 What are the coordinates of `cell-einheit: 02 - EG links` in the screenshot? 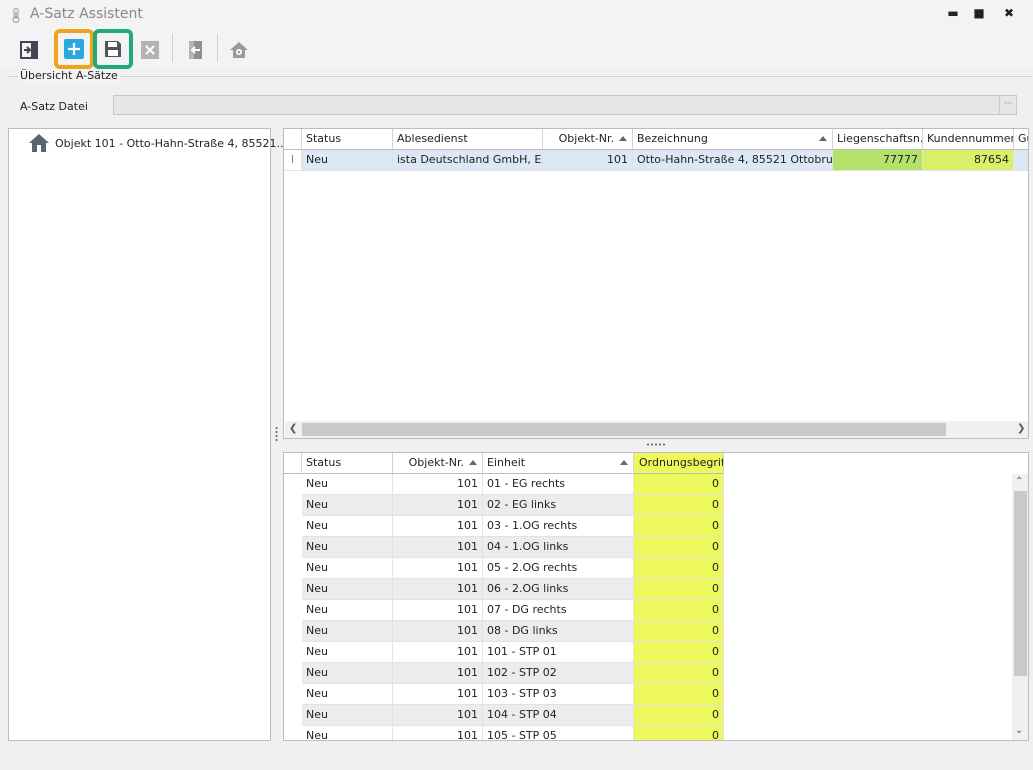 It's located at (558, 505).